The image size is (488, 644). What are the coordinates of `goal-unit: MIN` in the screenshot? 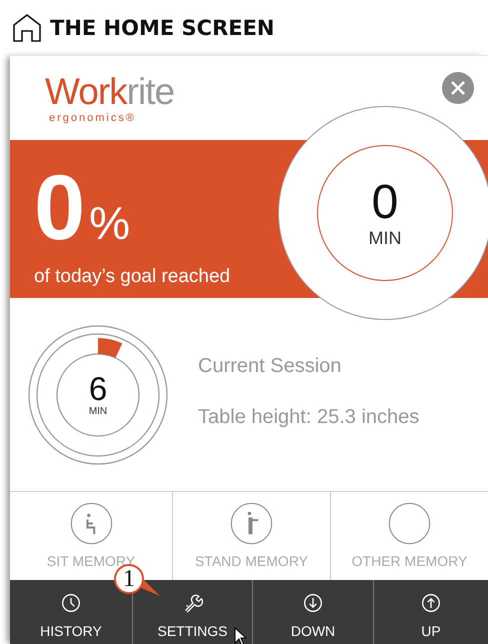 It's located at (385, 238).